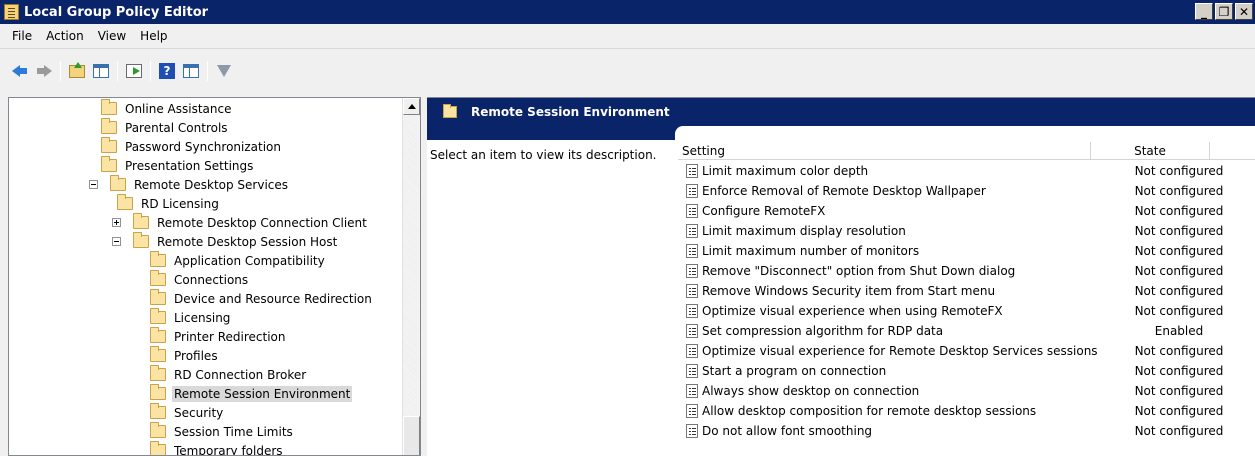 This screenshot has height=456, width=1255. Describe the element at coordinates (222, 431) in the screenshot. I see `tree-item: Session Time Limits` at that location.